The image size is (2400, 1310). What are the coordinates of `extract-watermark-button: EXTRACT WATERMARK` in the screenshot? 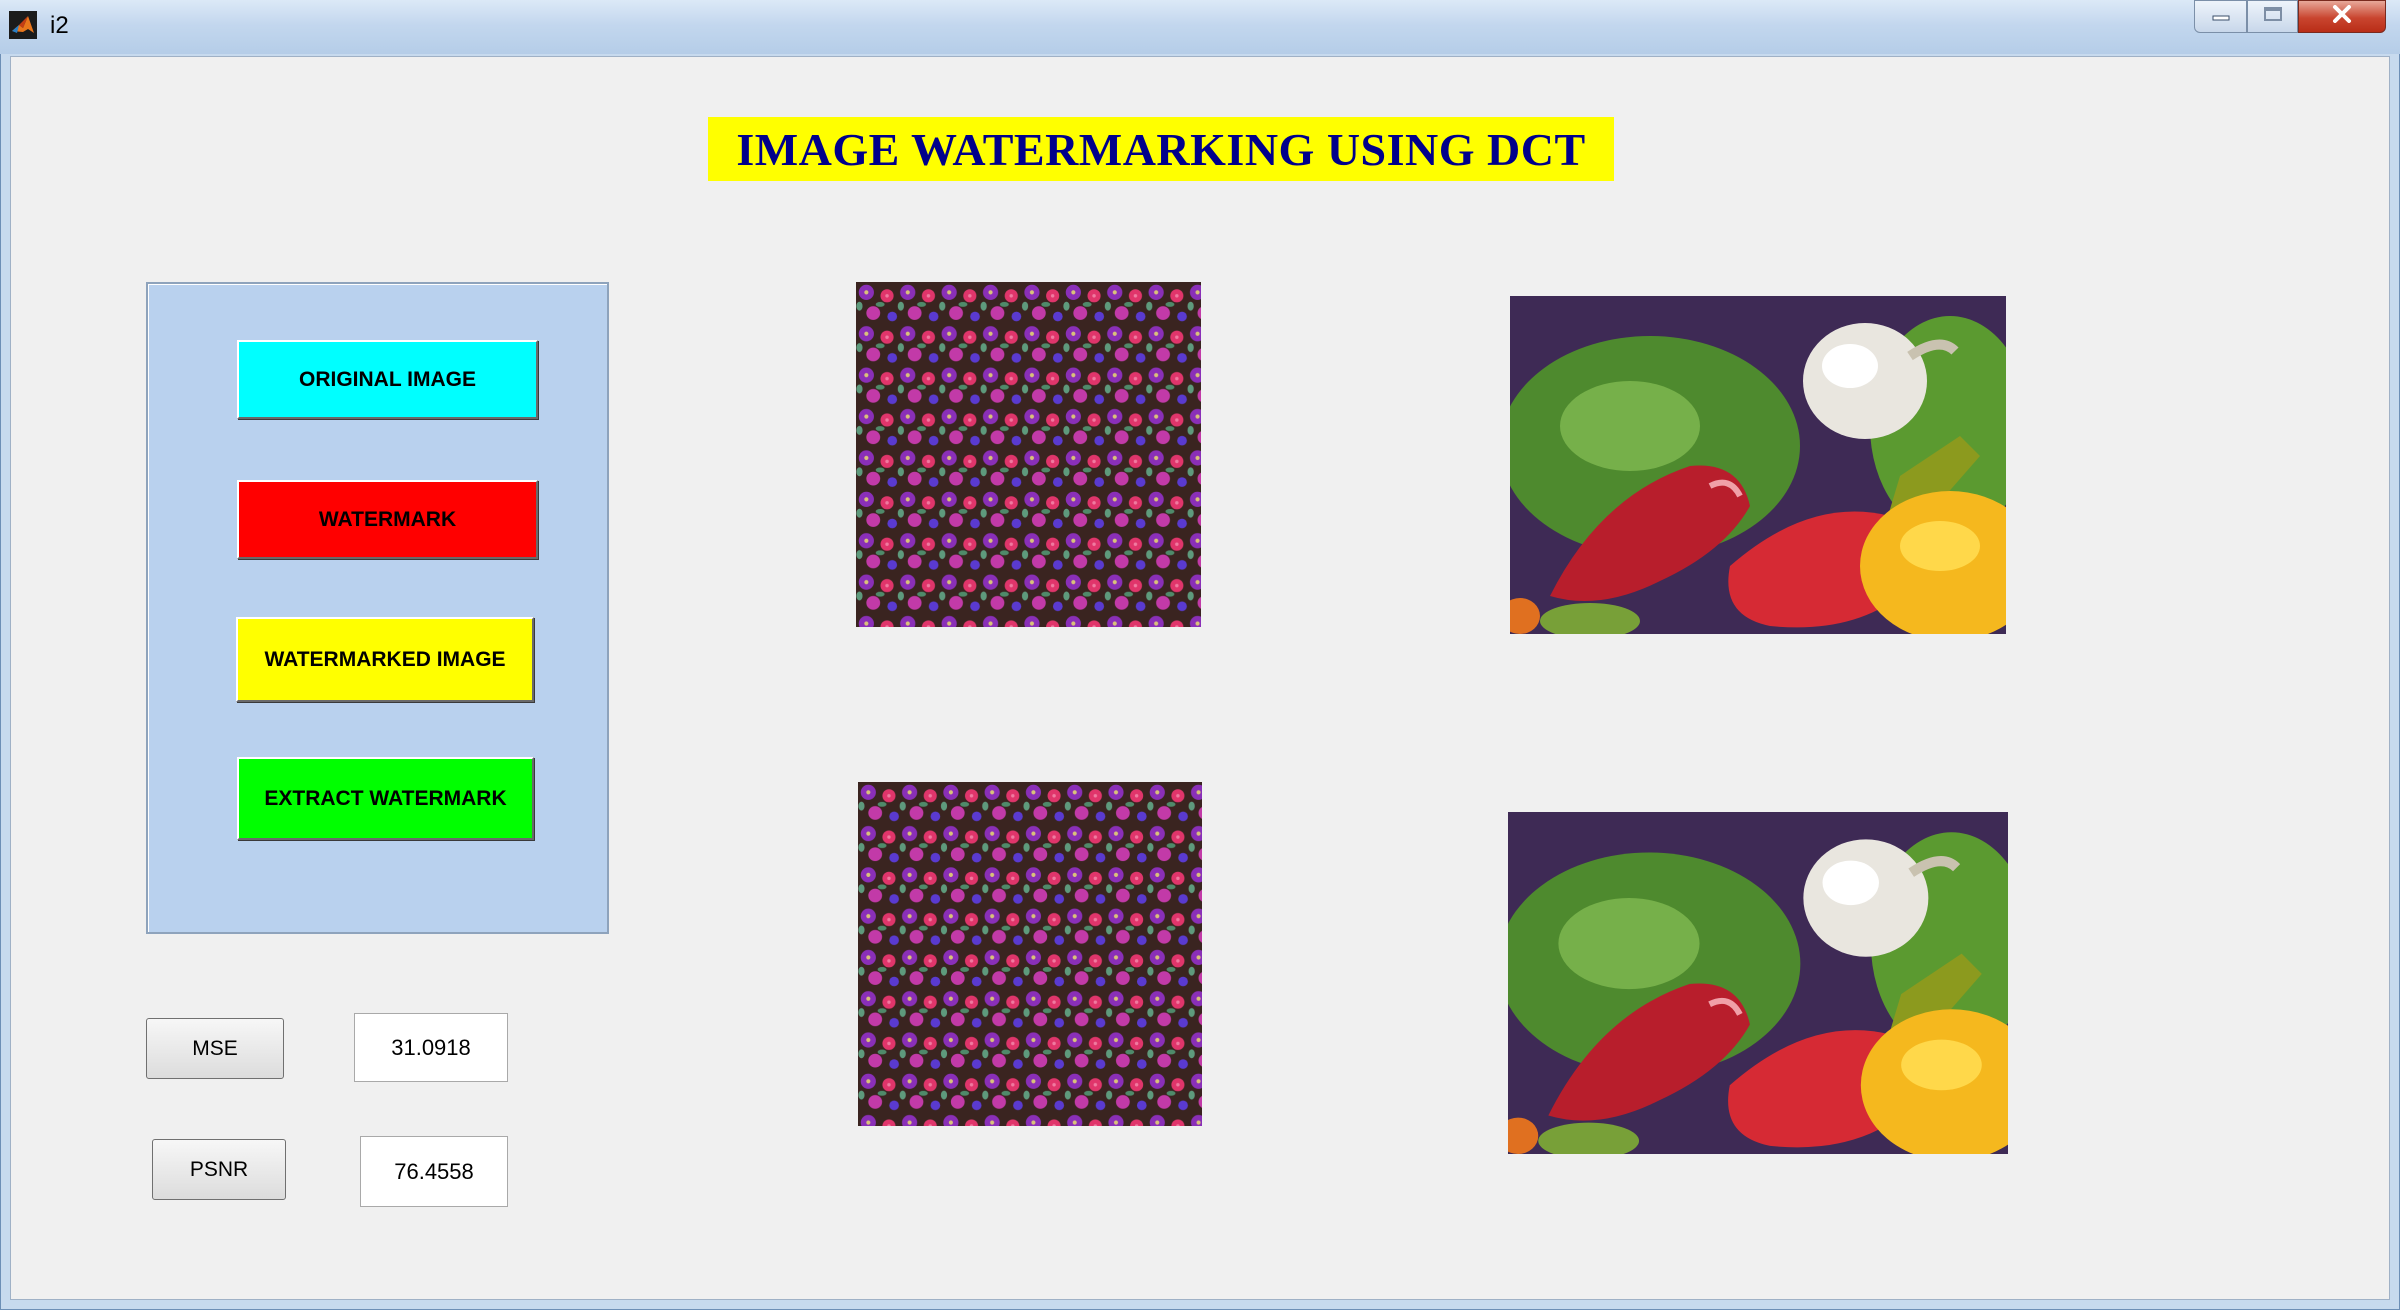 It's located at (385, 798).